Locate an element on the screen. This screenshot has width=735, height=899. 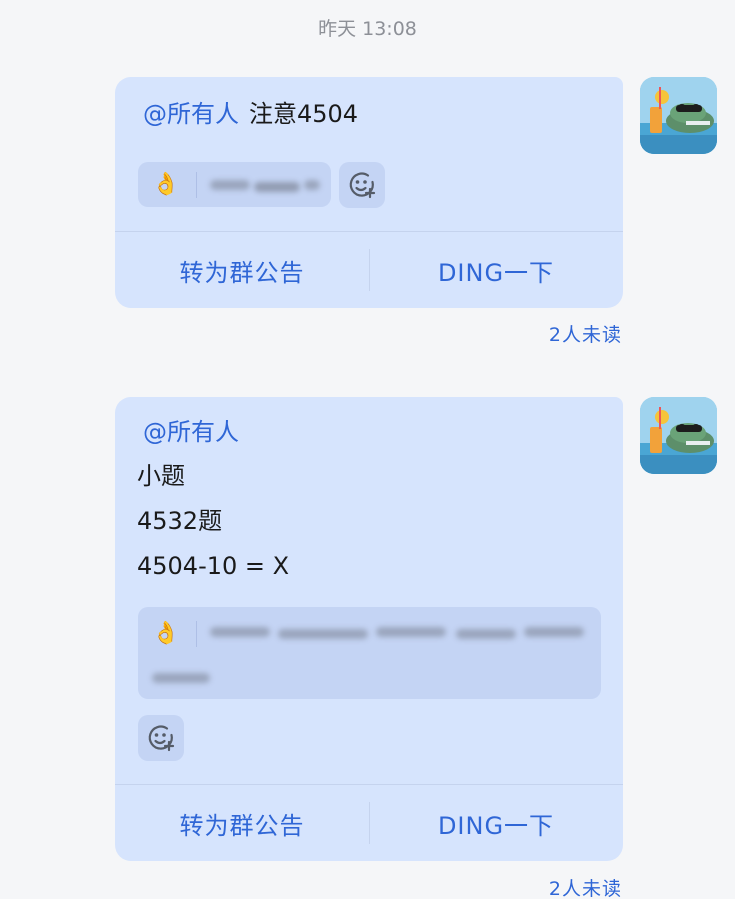
message-text: 小题 is located at coordinates (161, 476).